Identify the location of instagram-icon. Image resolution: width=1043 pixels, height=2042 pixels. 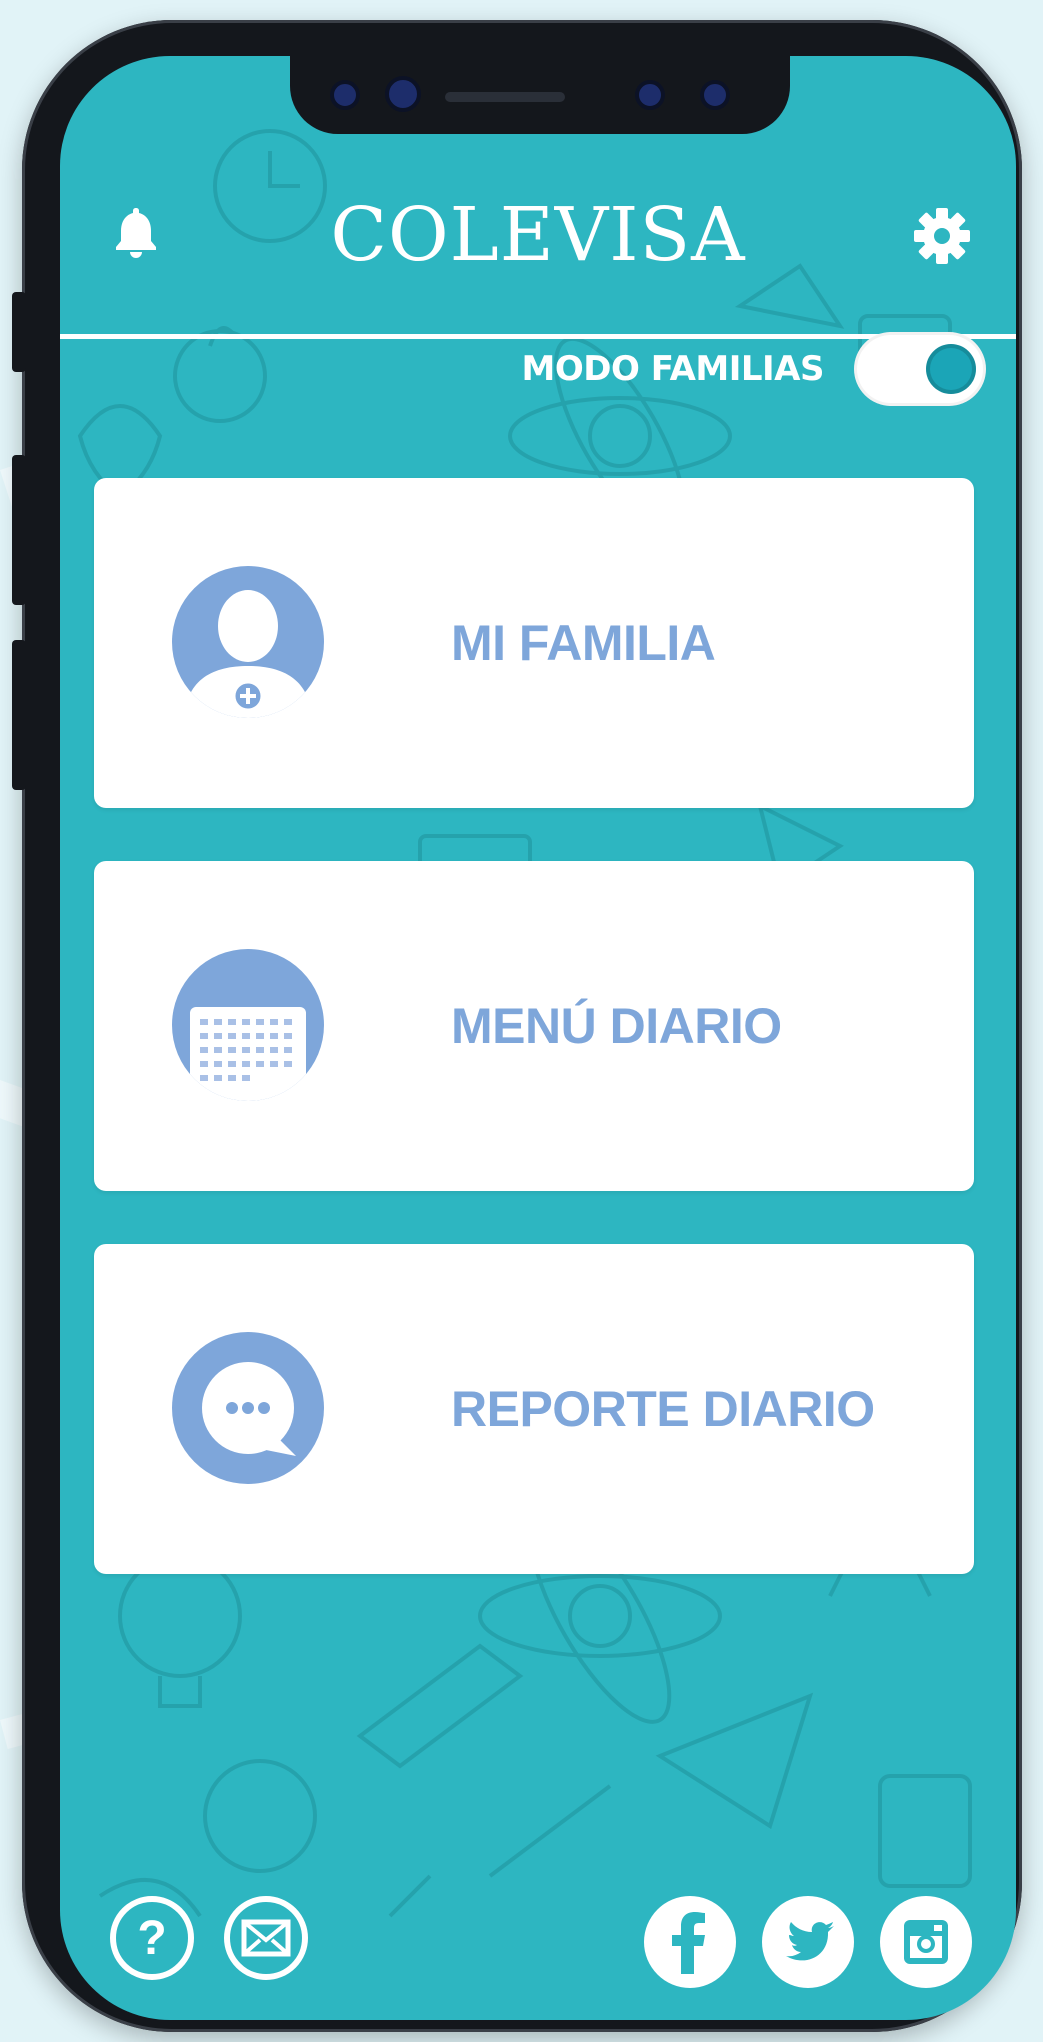
(926, 1942).